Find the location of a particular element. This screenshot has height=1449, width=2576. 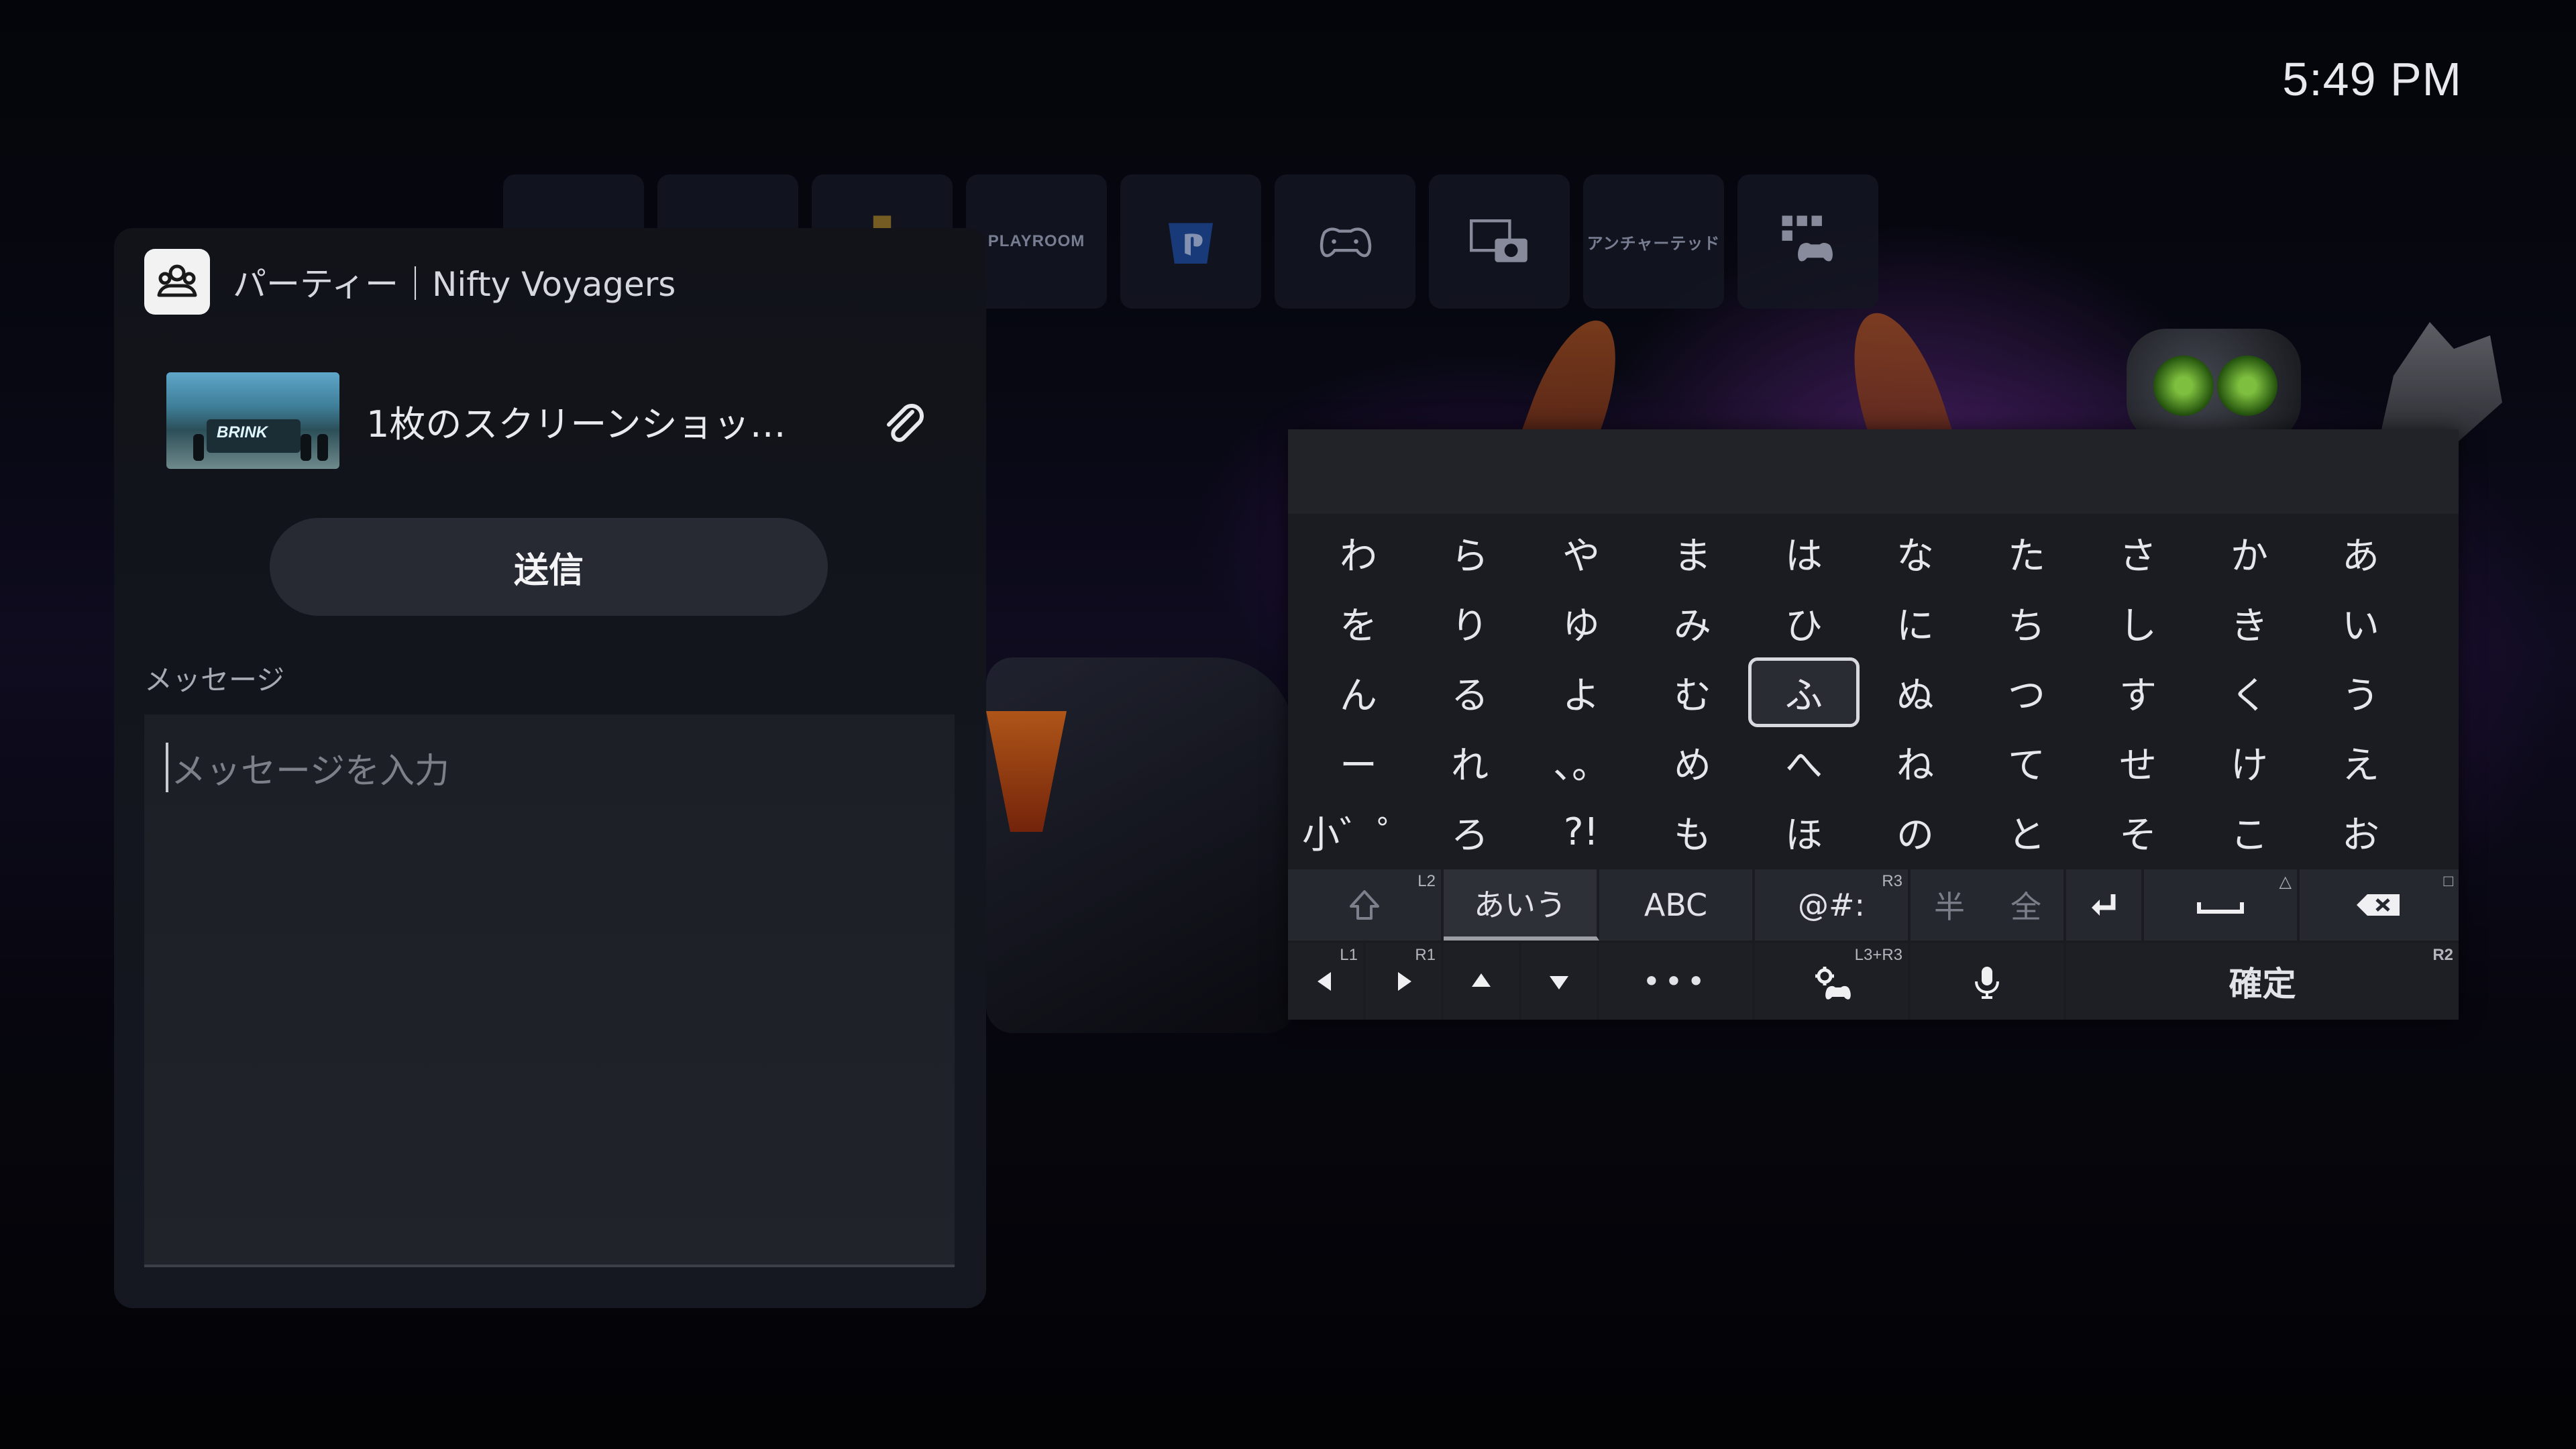

kana-key: わ is located at coordinates (1358, 553).